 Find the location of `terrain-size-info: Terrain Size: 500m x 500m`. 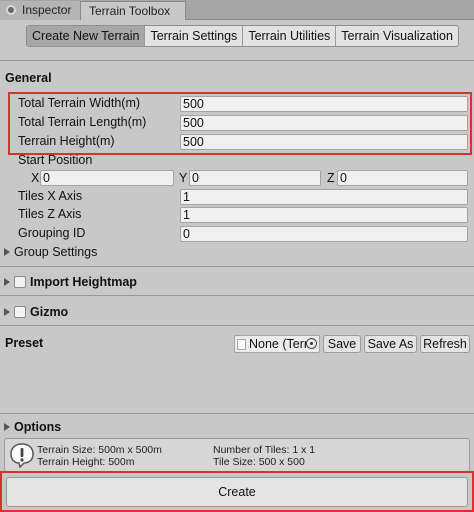

terrain-size-info: Terrain Size: 500m x 500m is located at coordinates (99, 450).